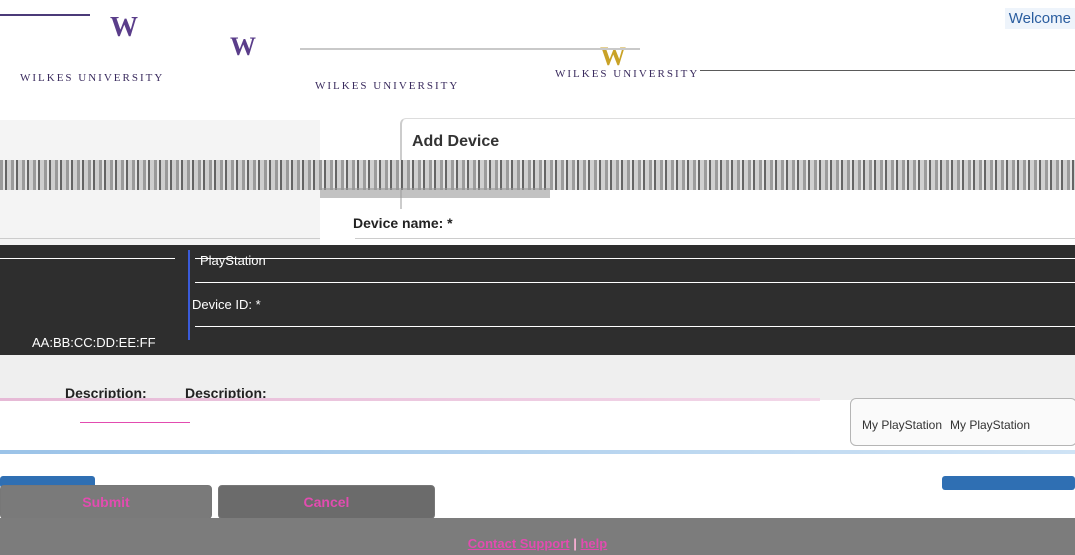  Describe the element at coordinates (92, 78) in the screenshot. I see `logo-text-left: WILKES UNIVERSITY` at that location.